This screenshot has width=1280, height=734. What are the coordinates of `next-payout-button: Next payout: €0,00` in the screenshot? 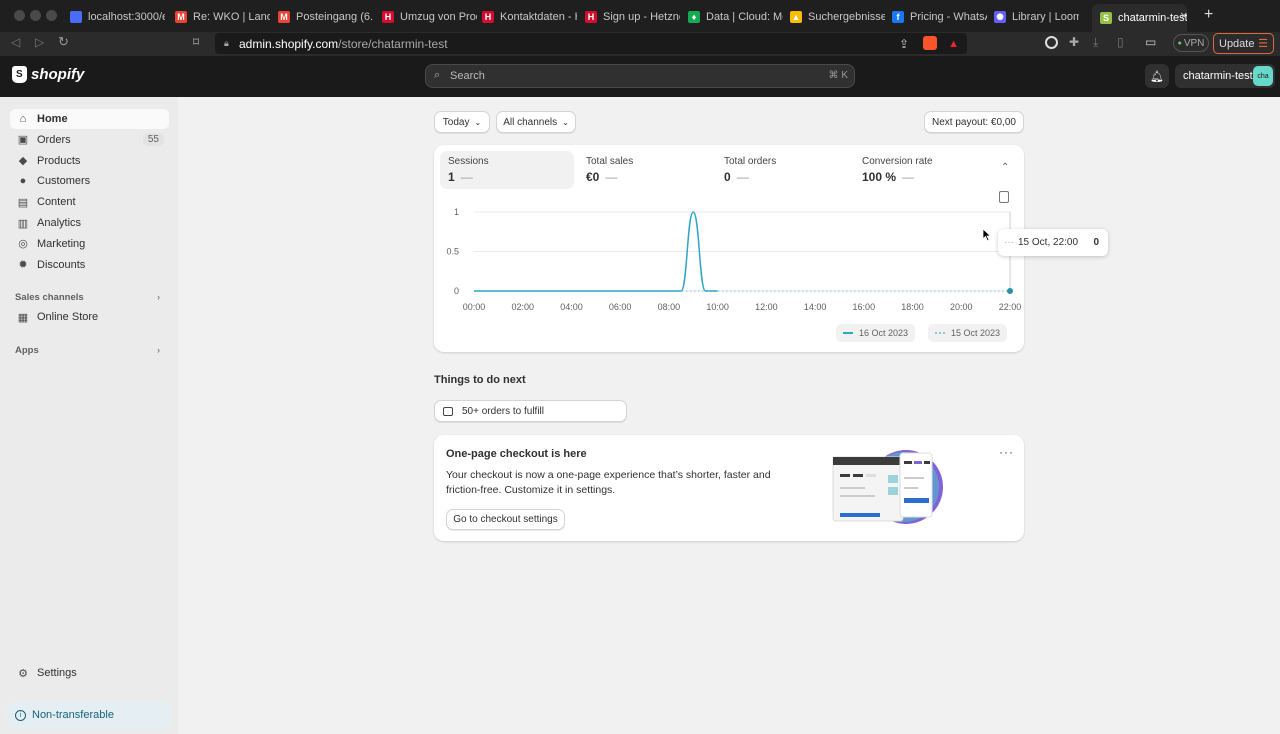 It's located at (974, 122).